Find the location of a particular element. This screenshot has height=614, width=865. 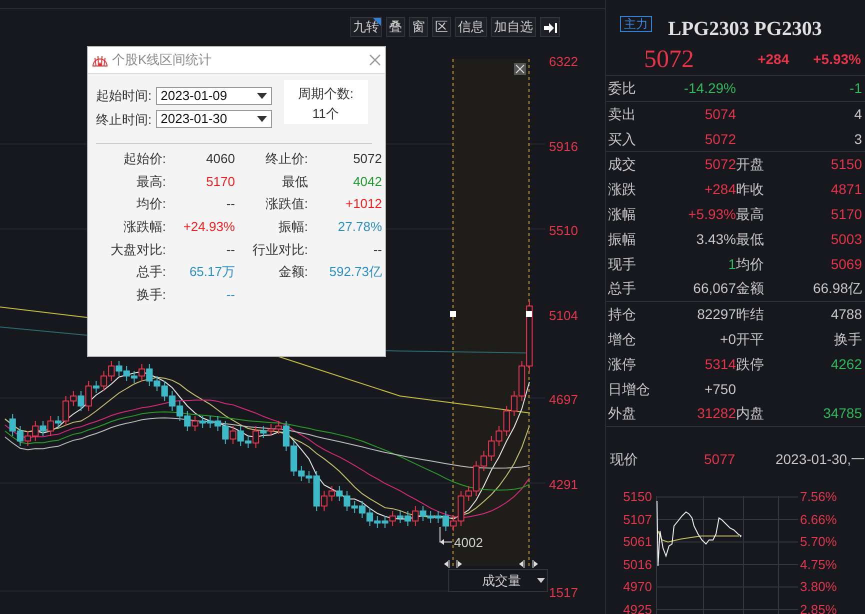

axis-label: 5061 is located at coordinates (637, 542).